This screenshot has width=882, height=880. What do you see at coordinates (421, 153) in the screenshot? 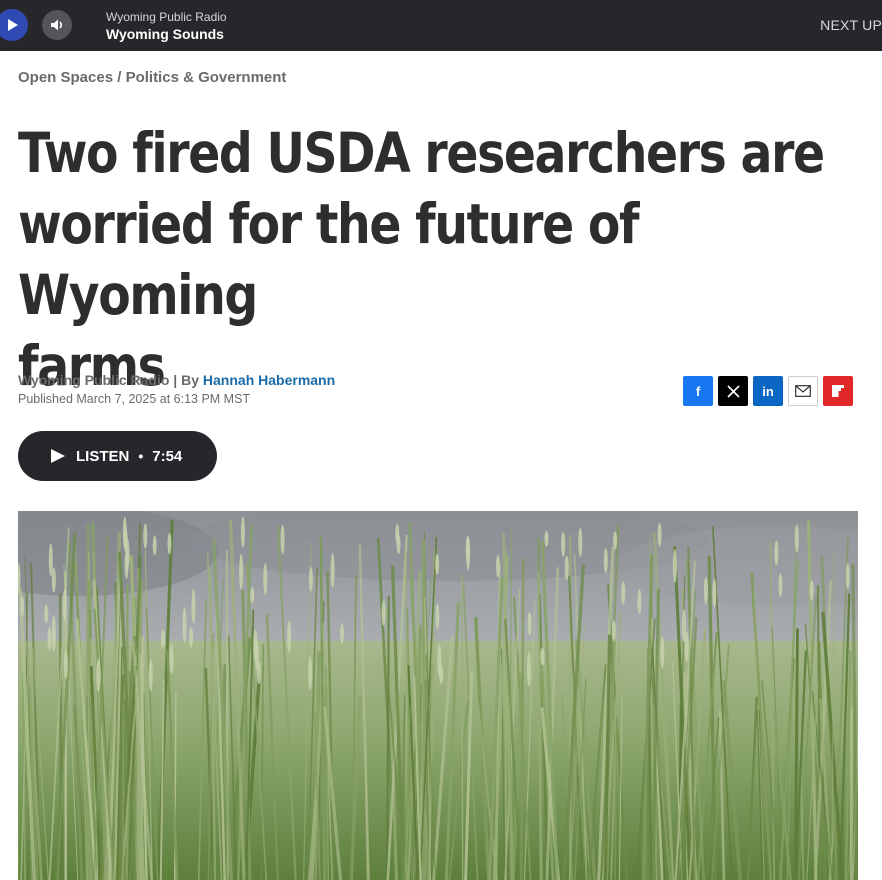
I see `headline-line-1: Two fired USDA researchers are` at bounding box center [421, 153].